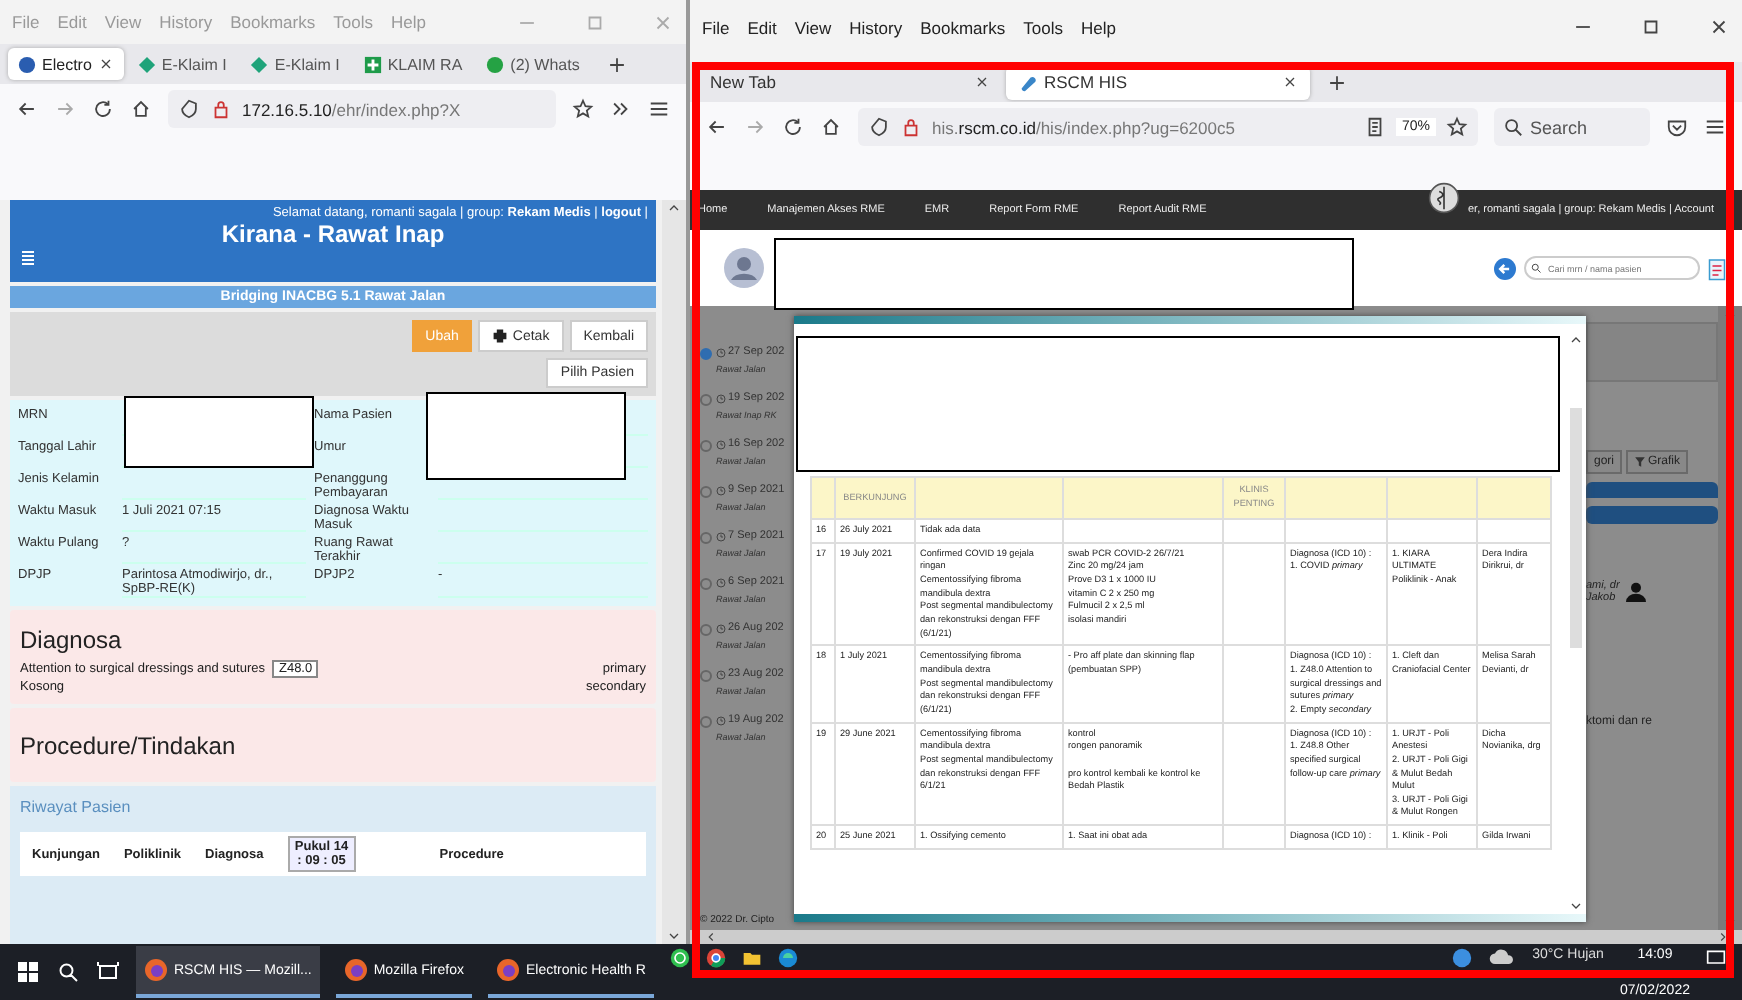 This screenshot has width=1742, height=1000. I want to click on browser-tab: Electro, so click(66, 64).